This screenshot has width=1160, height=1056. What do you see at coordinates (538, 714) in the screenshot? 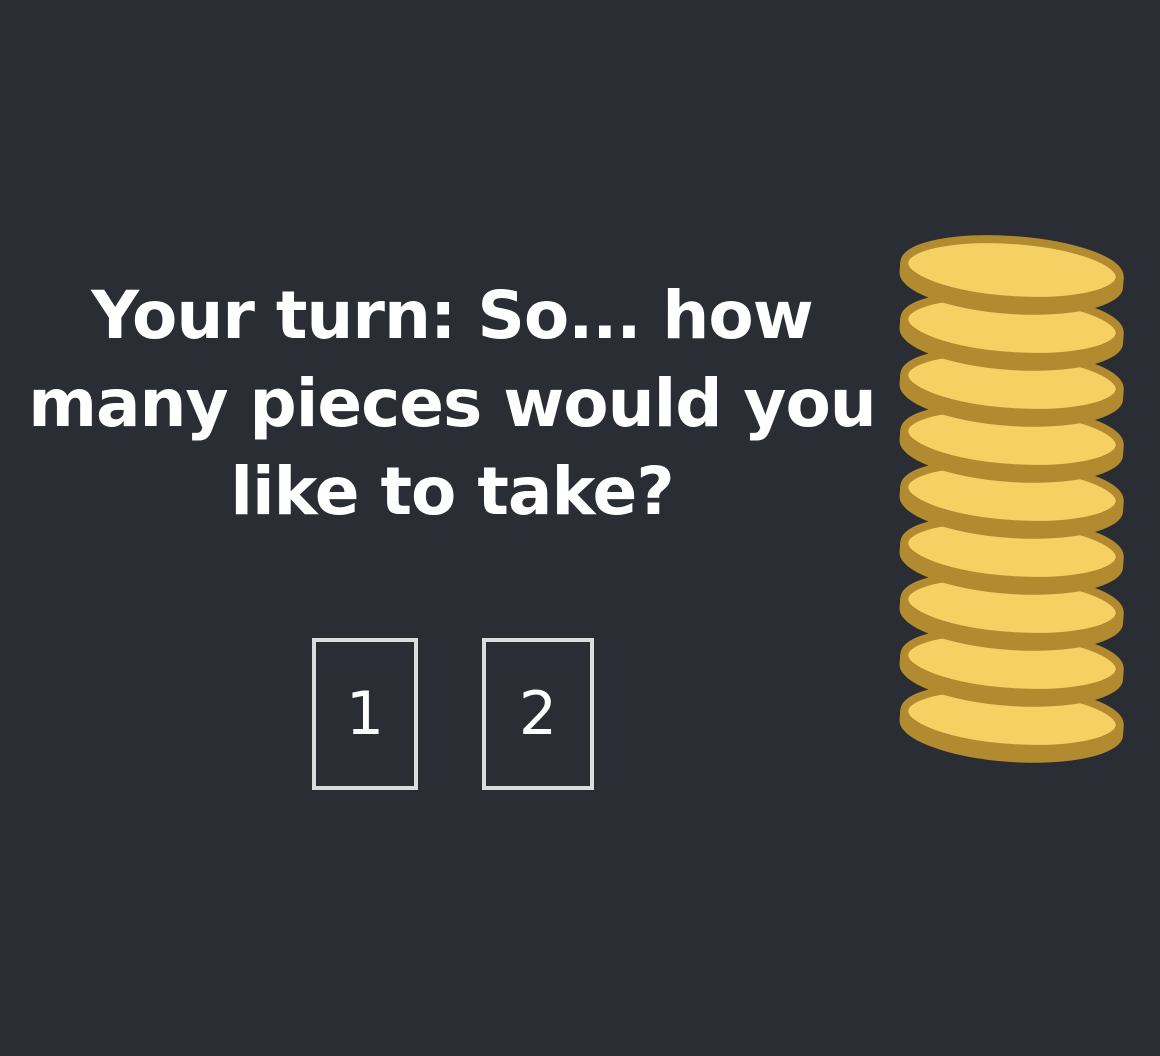
I see `take-2-button: 2` at bounding box center [538, 714].